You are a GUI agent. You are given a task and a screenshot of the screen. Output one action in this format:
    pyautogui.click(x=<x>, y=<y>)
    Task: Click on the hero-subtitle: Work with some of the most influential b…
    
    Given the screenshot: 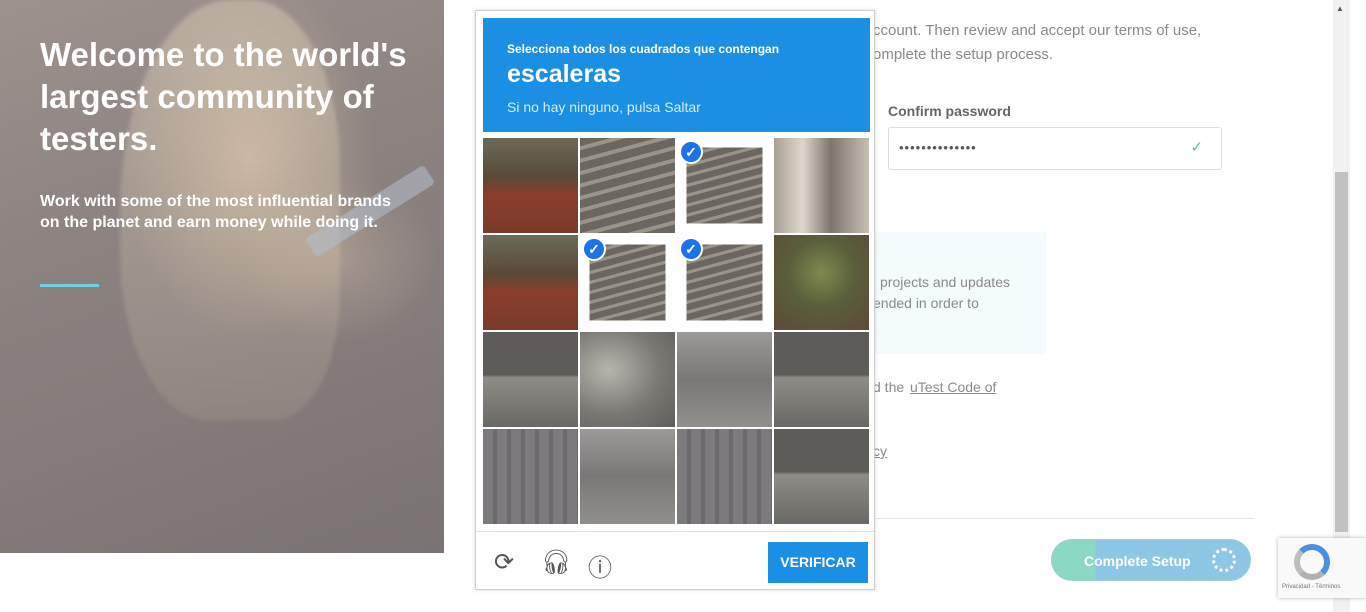 What is the action you would take?
    pyautogui.click(x=215, y=212)
    